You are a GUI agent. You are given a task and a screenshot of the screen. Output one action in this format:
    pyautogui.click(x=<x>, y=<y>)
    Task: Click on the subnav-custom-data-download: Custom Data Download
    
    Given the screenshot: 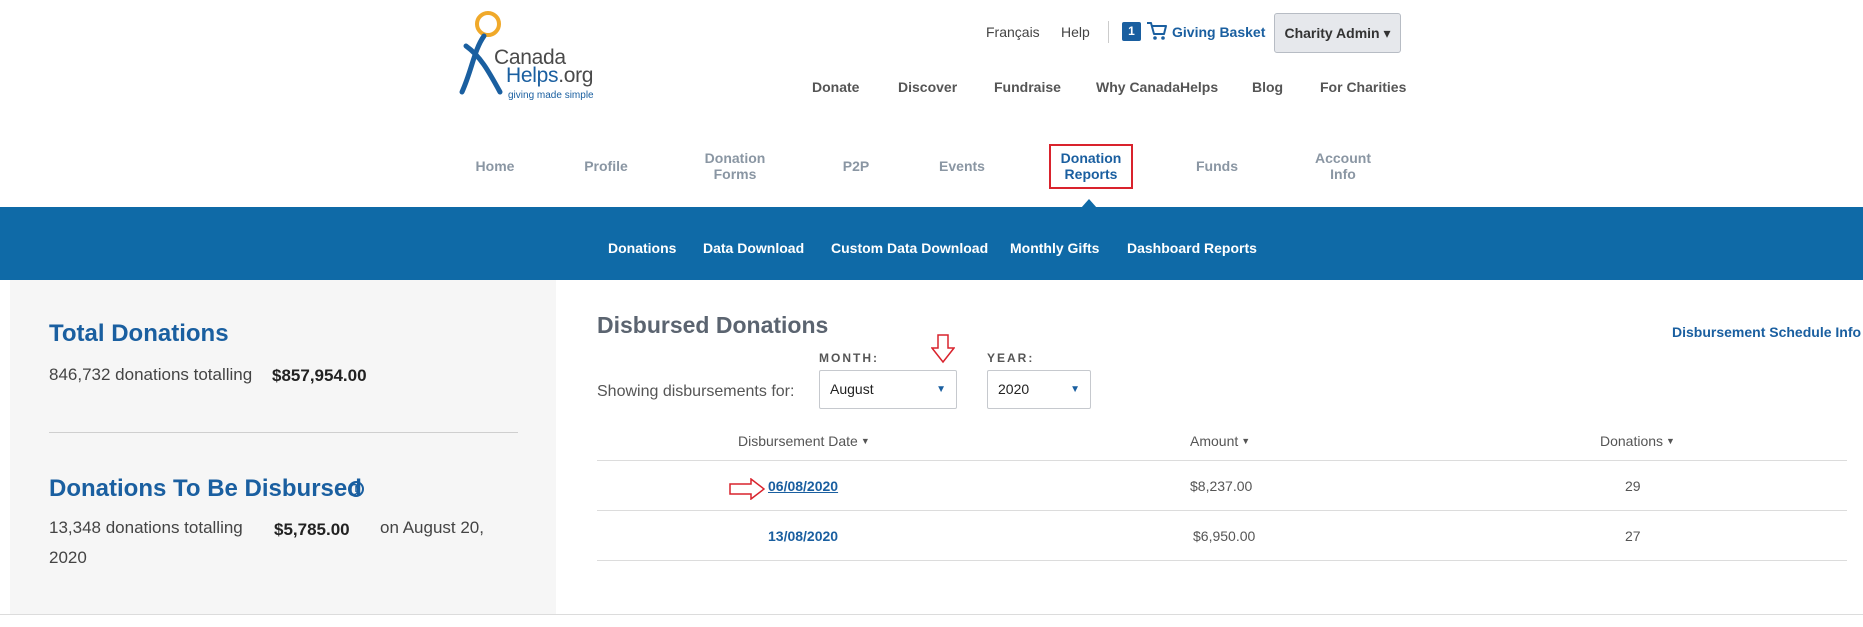 What is the action you would take?
    pyautogui.click(x=909, y=248)
    